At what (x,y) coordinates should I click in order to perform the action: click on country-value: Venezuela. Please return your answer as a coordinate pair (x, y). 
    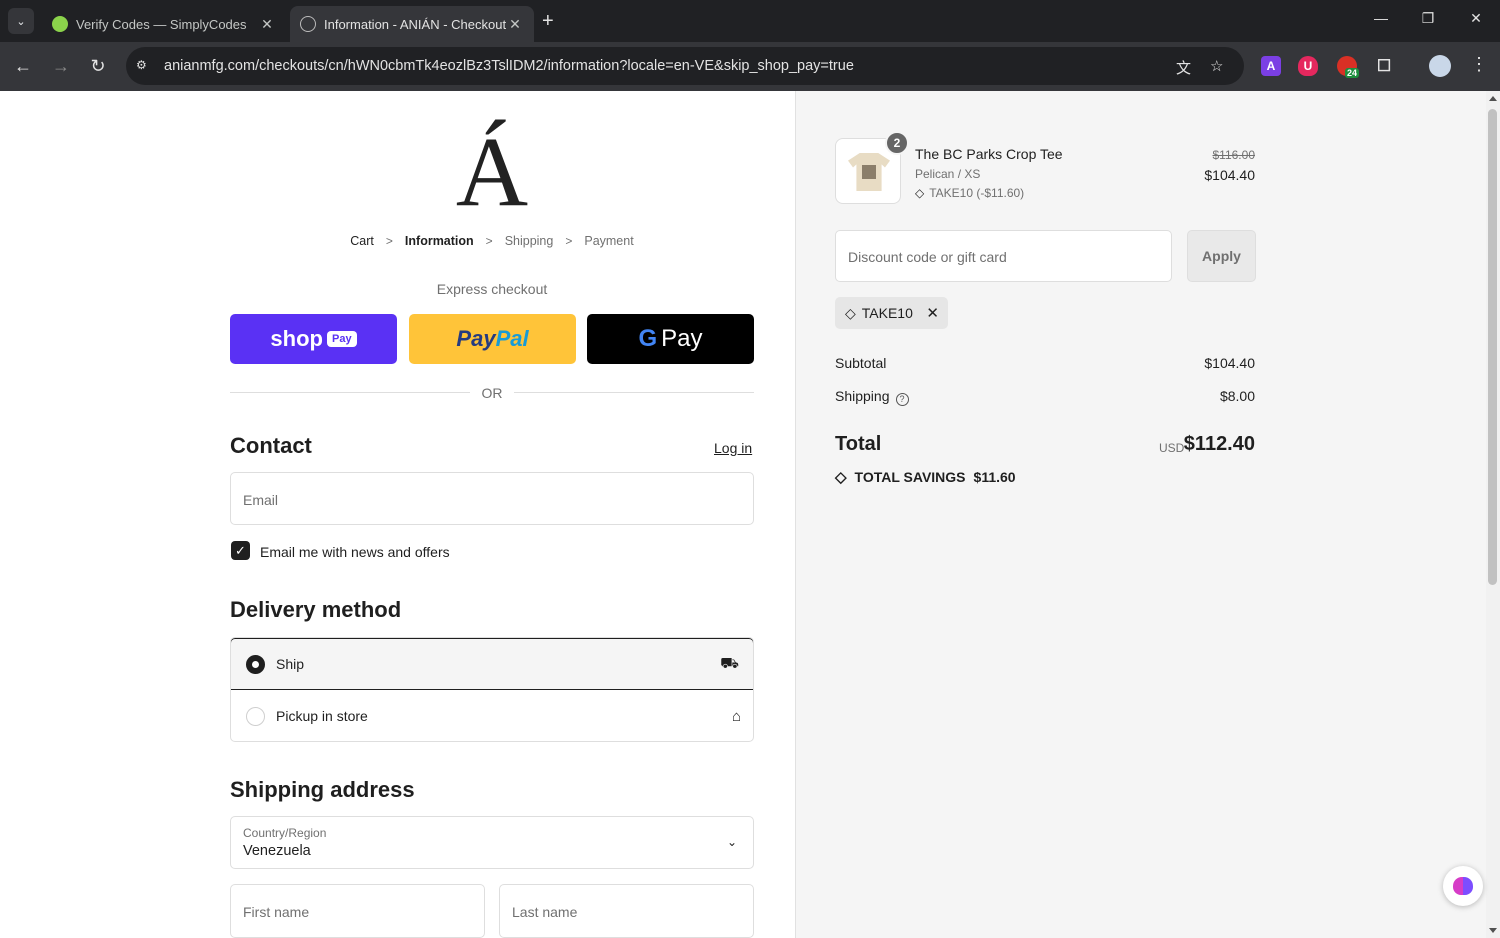
    Looking at the image, I should click on (277, 851).